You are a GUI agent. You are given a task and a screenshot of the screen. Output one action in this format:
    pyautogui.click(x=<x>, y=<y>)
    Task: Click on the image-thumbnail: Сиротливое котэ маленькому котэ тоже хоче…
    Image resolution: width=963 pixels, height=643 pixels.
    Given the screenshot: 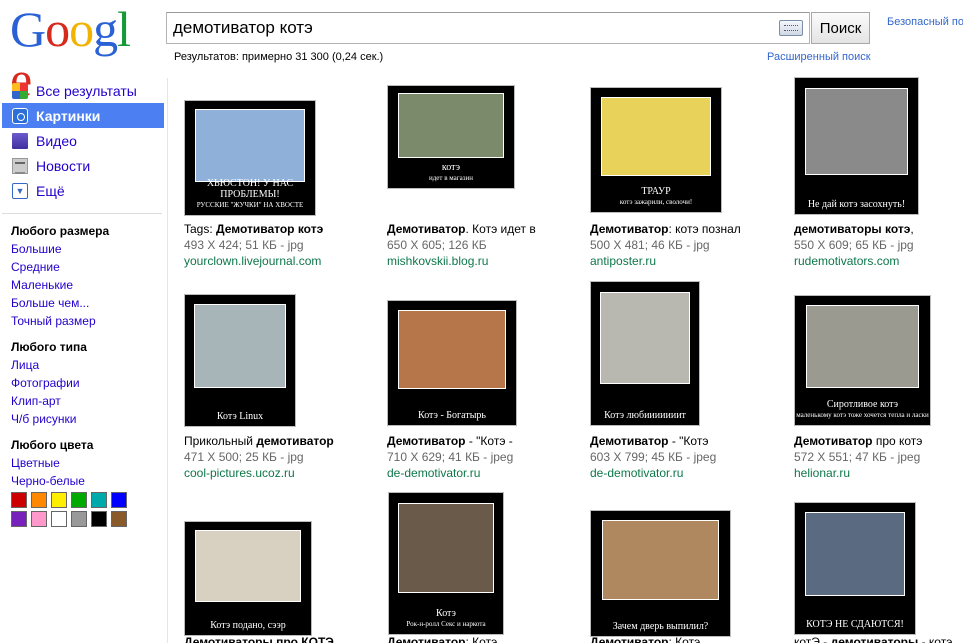 What is the action you would take?
    pyautogui.click(x=862, y=360)
    